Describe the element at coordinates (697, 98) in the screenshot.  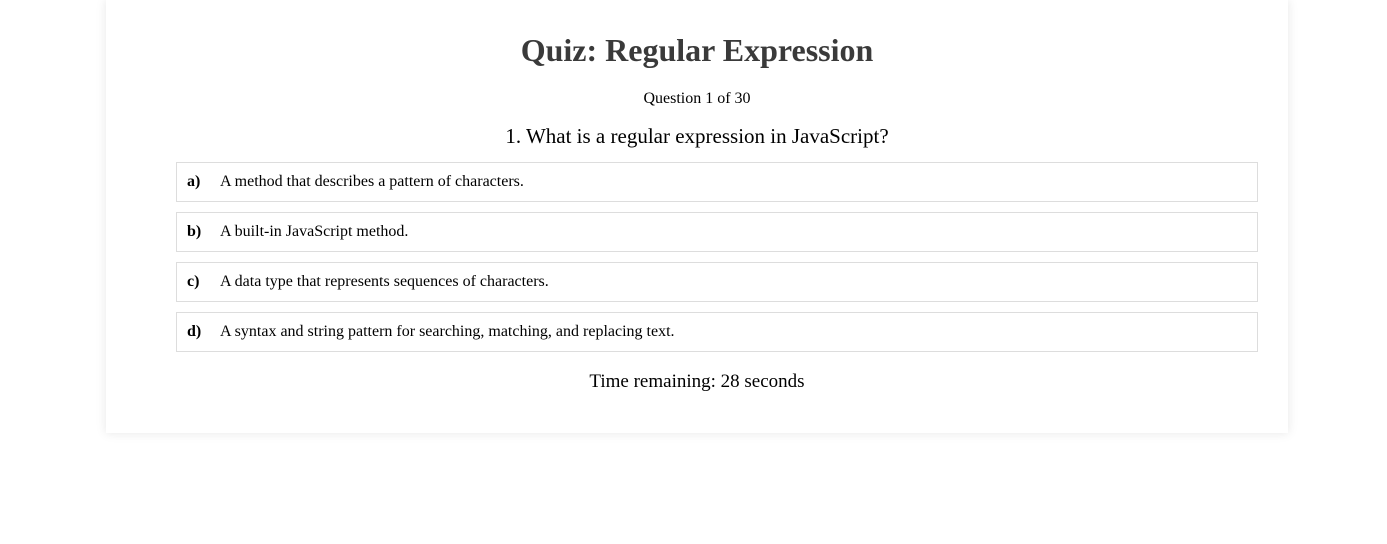
I see `question-counter: Question 1 of 30` at that location.